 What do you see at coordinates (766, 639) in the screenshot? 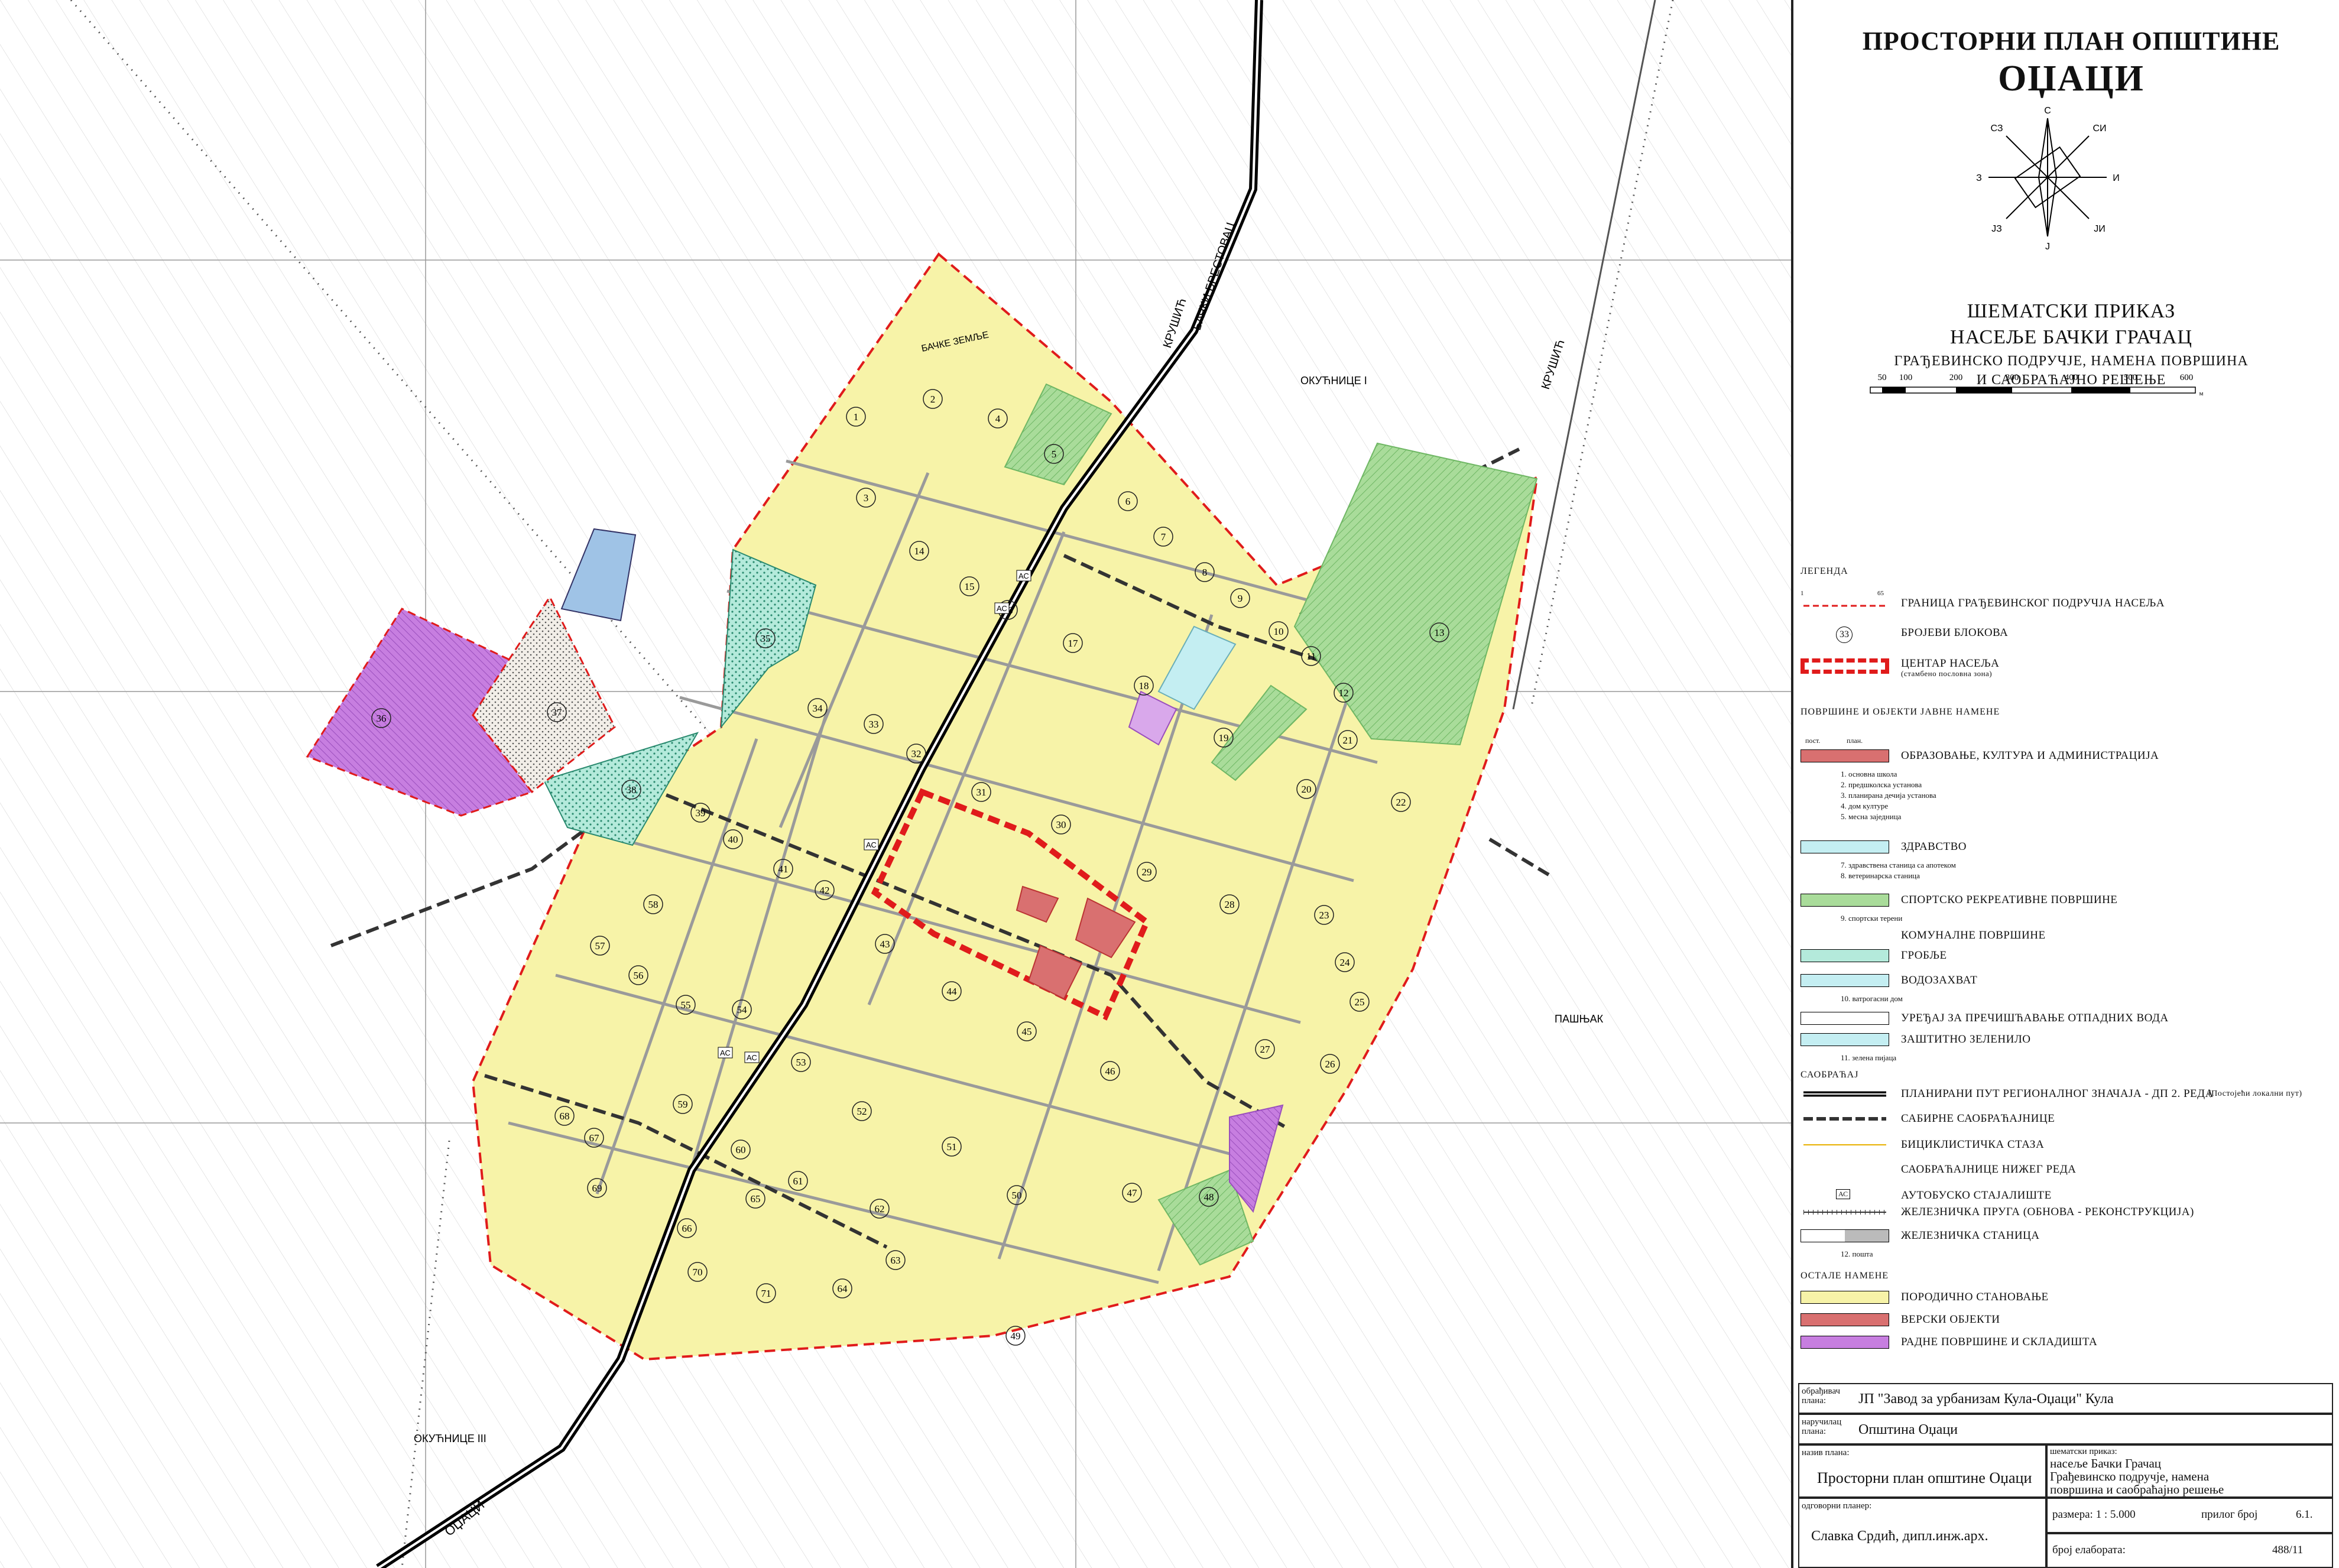
I see `block-number: 35` at bounding box center [766, 639].